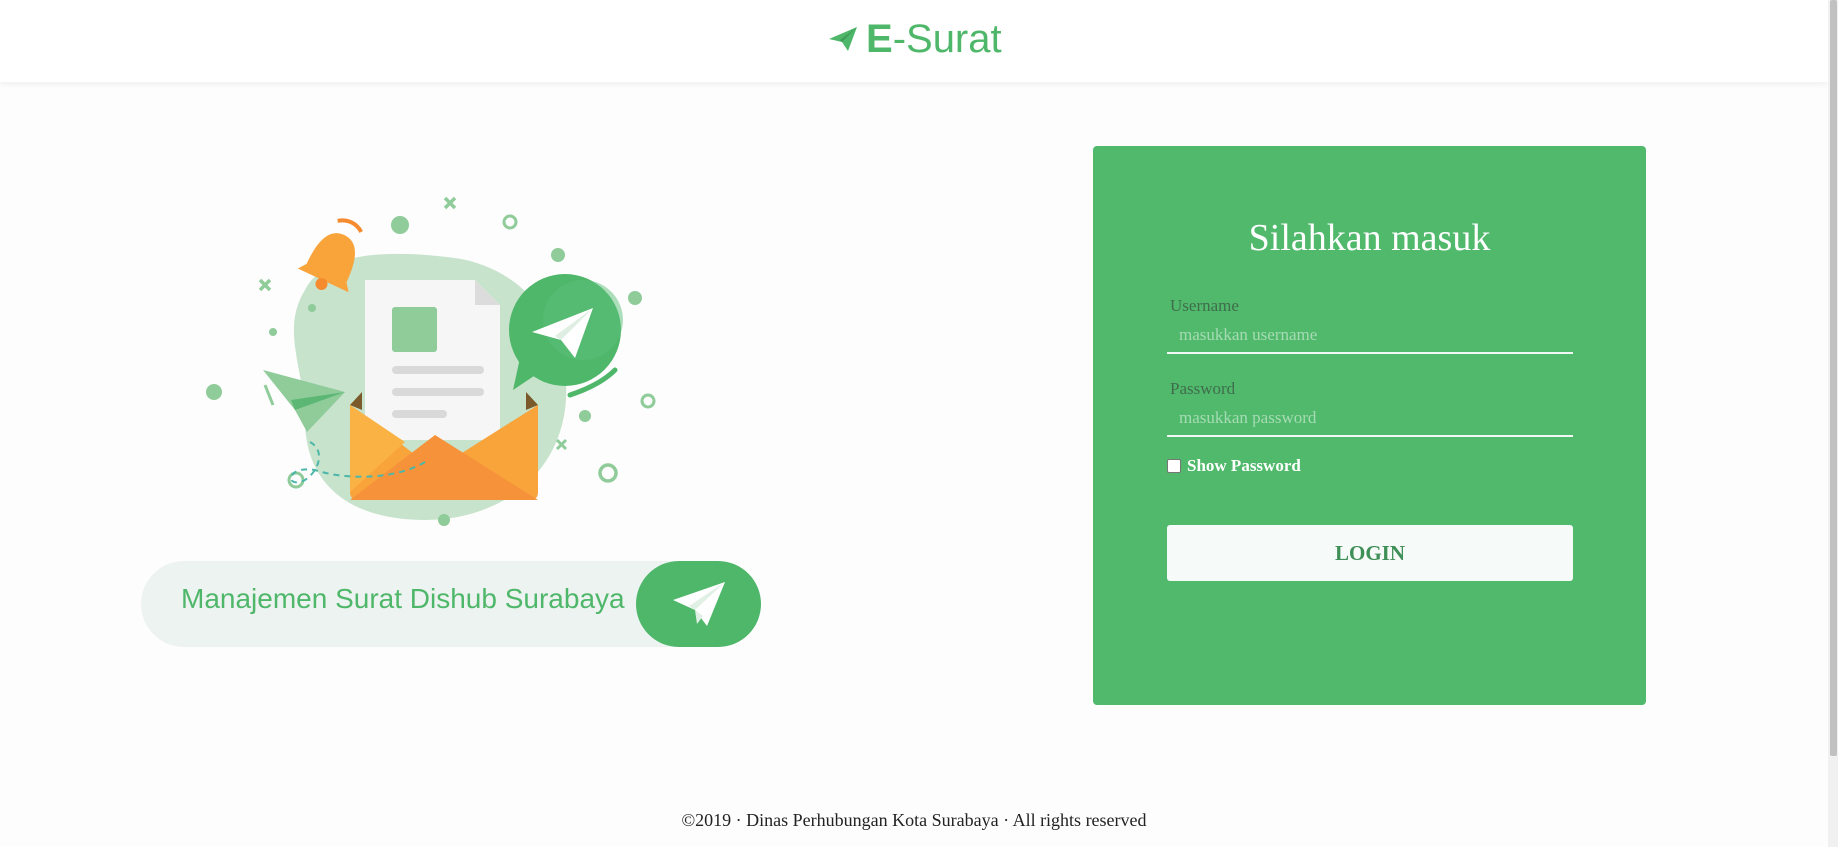 The width and height of the screenshot is (1838, 847). Describe the element at coordinates (1174, 466) in the screenshot. I see `show-password-checkbox` at that location.